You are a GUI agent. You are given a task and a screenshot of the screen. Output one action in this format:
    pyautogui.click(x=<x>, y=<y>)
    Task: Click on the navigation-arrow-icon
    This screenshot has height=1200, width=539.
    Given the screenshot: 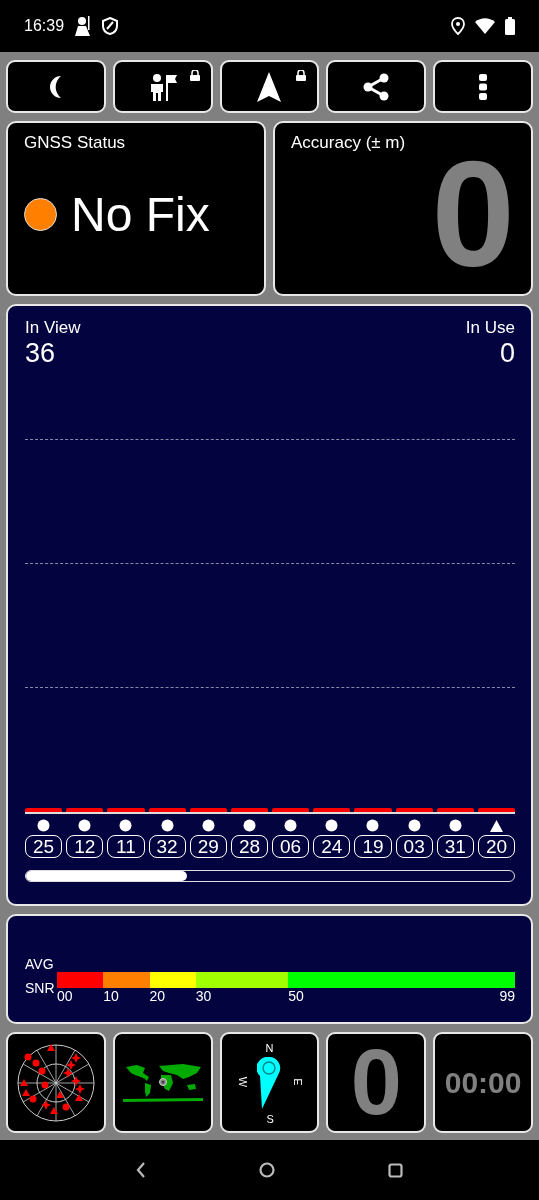 What is the action you would take?
    pyautogui.click(x=269, y=86)
    